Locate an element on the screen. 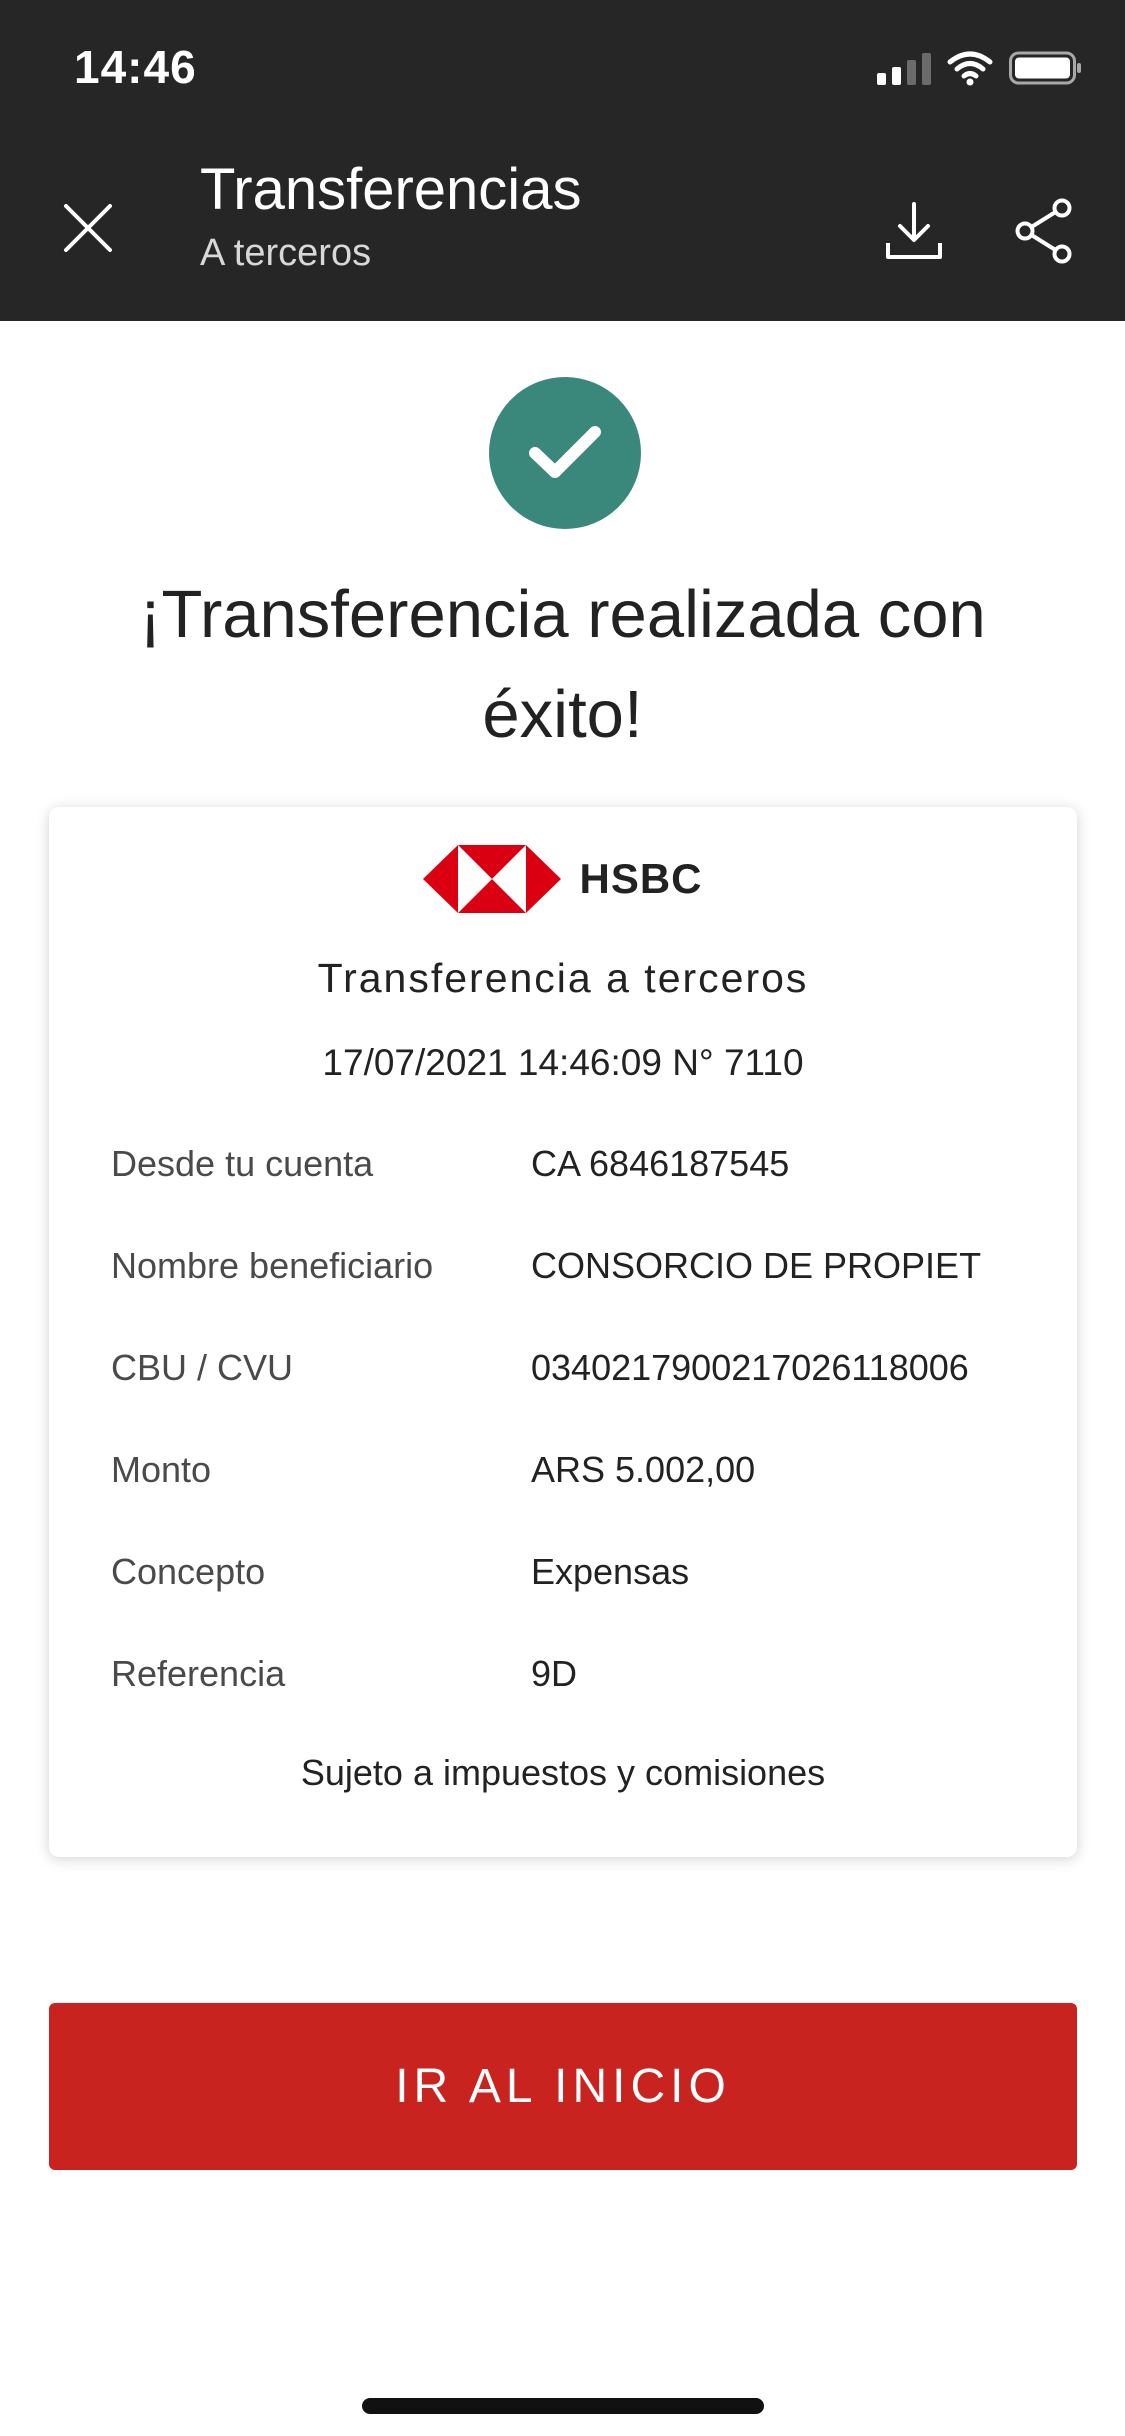 This screenshot has width=1125, height=2436. detail-row-cbu: CBU / CVU 0340217900217026118006 is located at coordinates (581, 1368).